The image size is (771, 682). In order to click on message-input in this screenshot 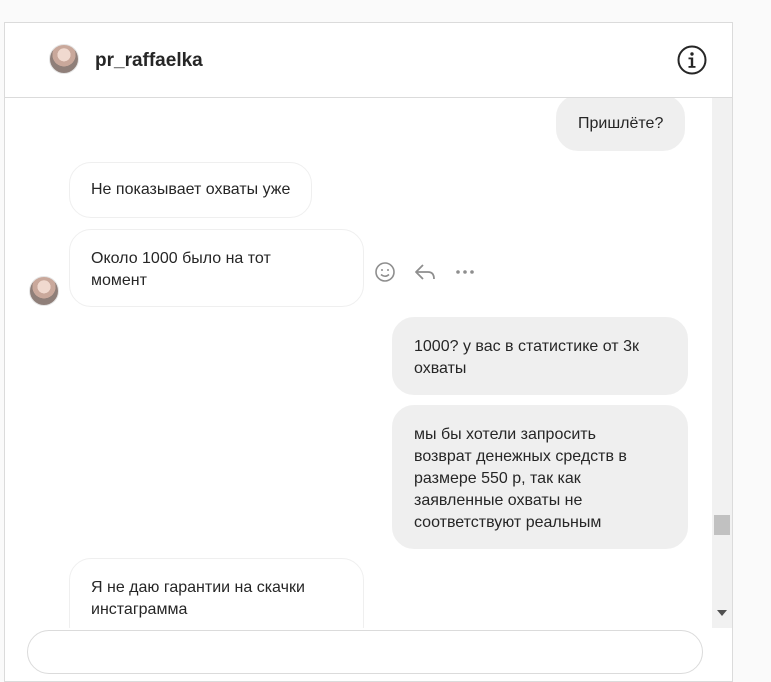, I will do `click(365, 652)`.